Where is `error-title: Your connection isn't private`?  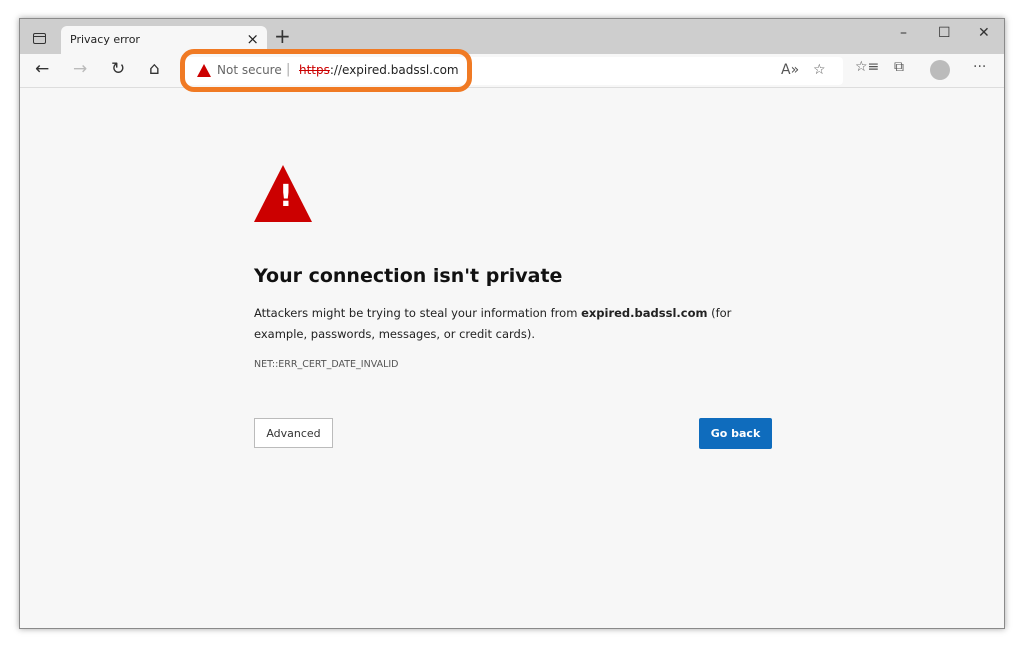 error-title: Your connection isn't private is located at coordinates (408, 276).